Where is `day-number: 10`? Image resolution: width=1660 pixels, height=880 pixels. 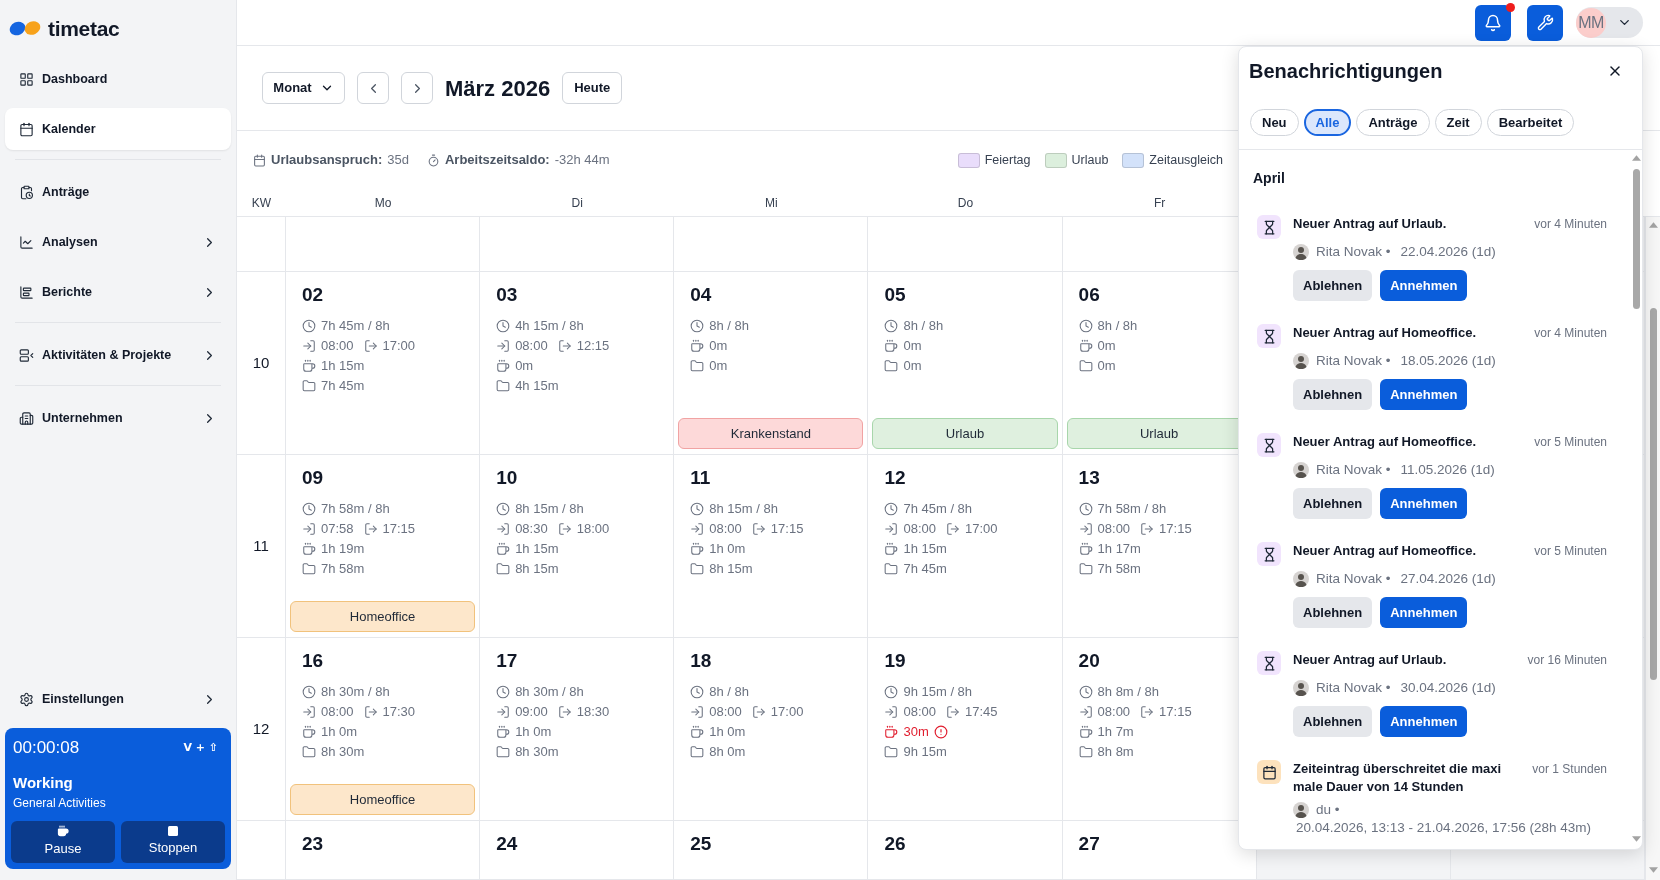 day-number: 10 is located at coordinates (507, 478).